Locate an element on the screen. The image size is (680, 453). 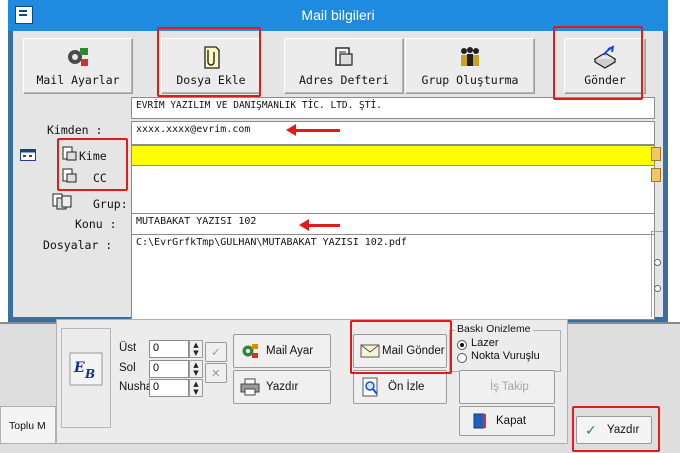
mail-settings-button: Mail Ayarlar is located at coordinates (78, 66).